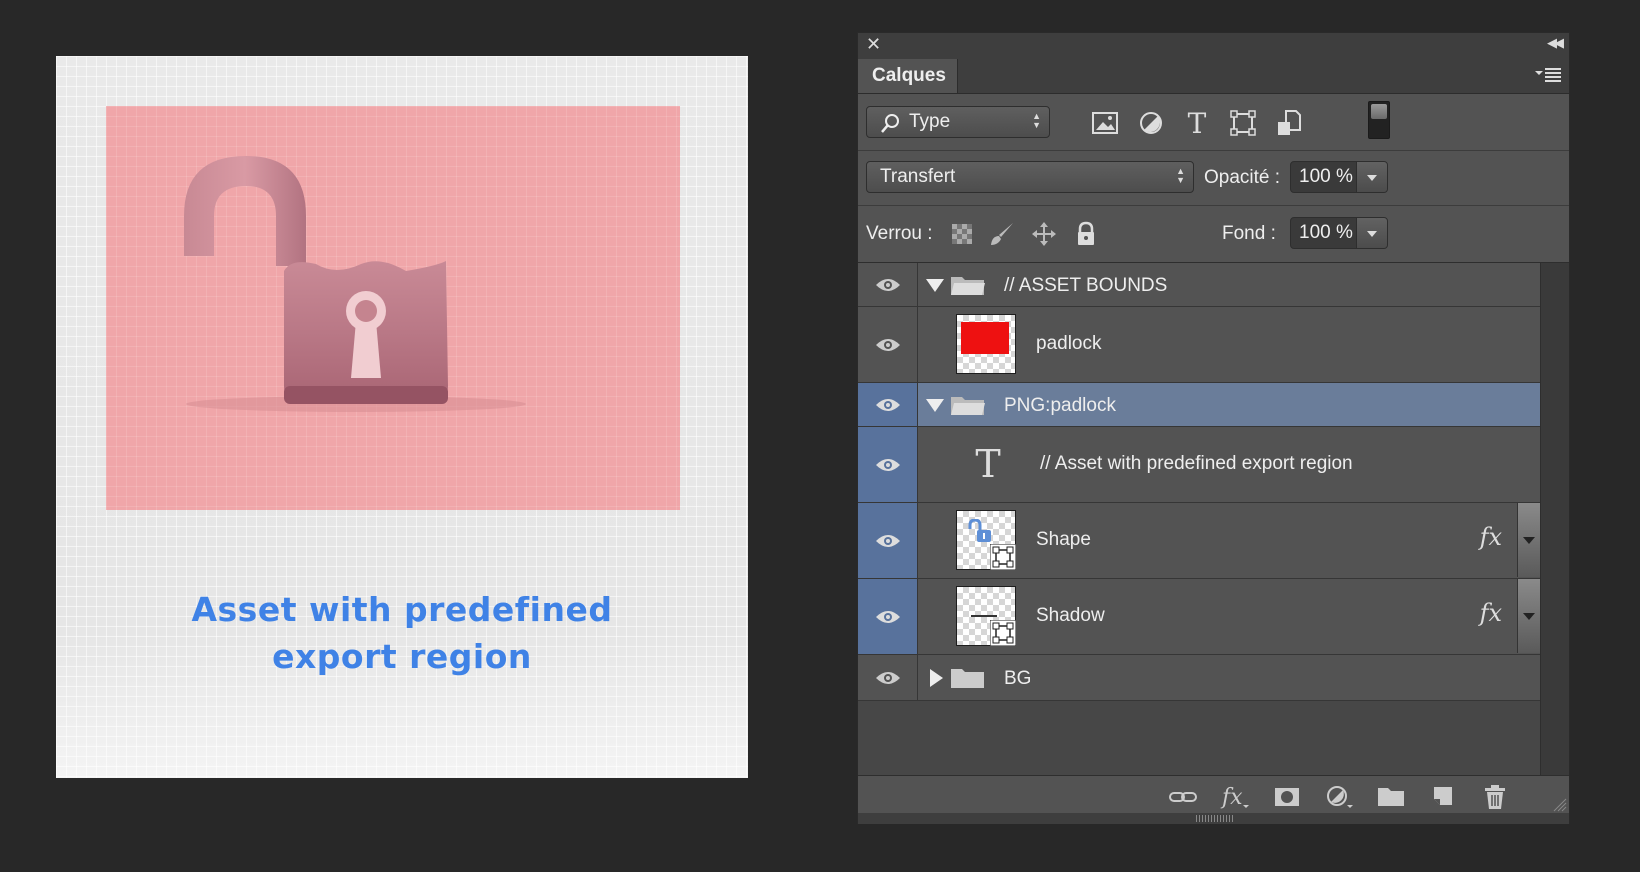  What do you see at coordinates (1063, 539) in the screenshot?
I see `layer-name: Shape` at bounding box center [1063, 539].